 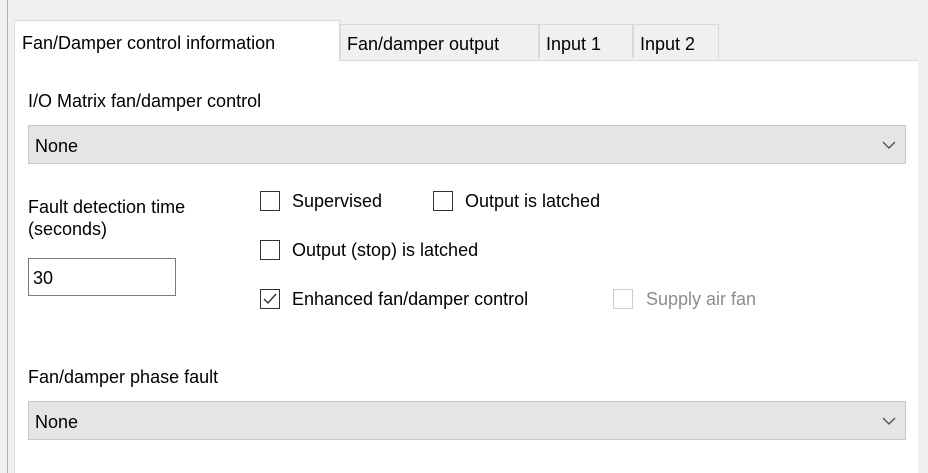 I want to click on supervised-checkbox, so click(x=270, y=201).